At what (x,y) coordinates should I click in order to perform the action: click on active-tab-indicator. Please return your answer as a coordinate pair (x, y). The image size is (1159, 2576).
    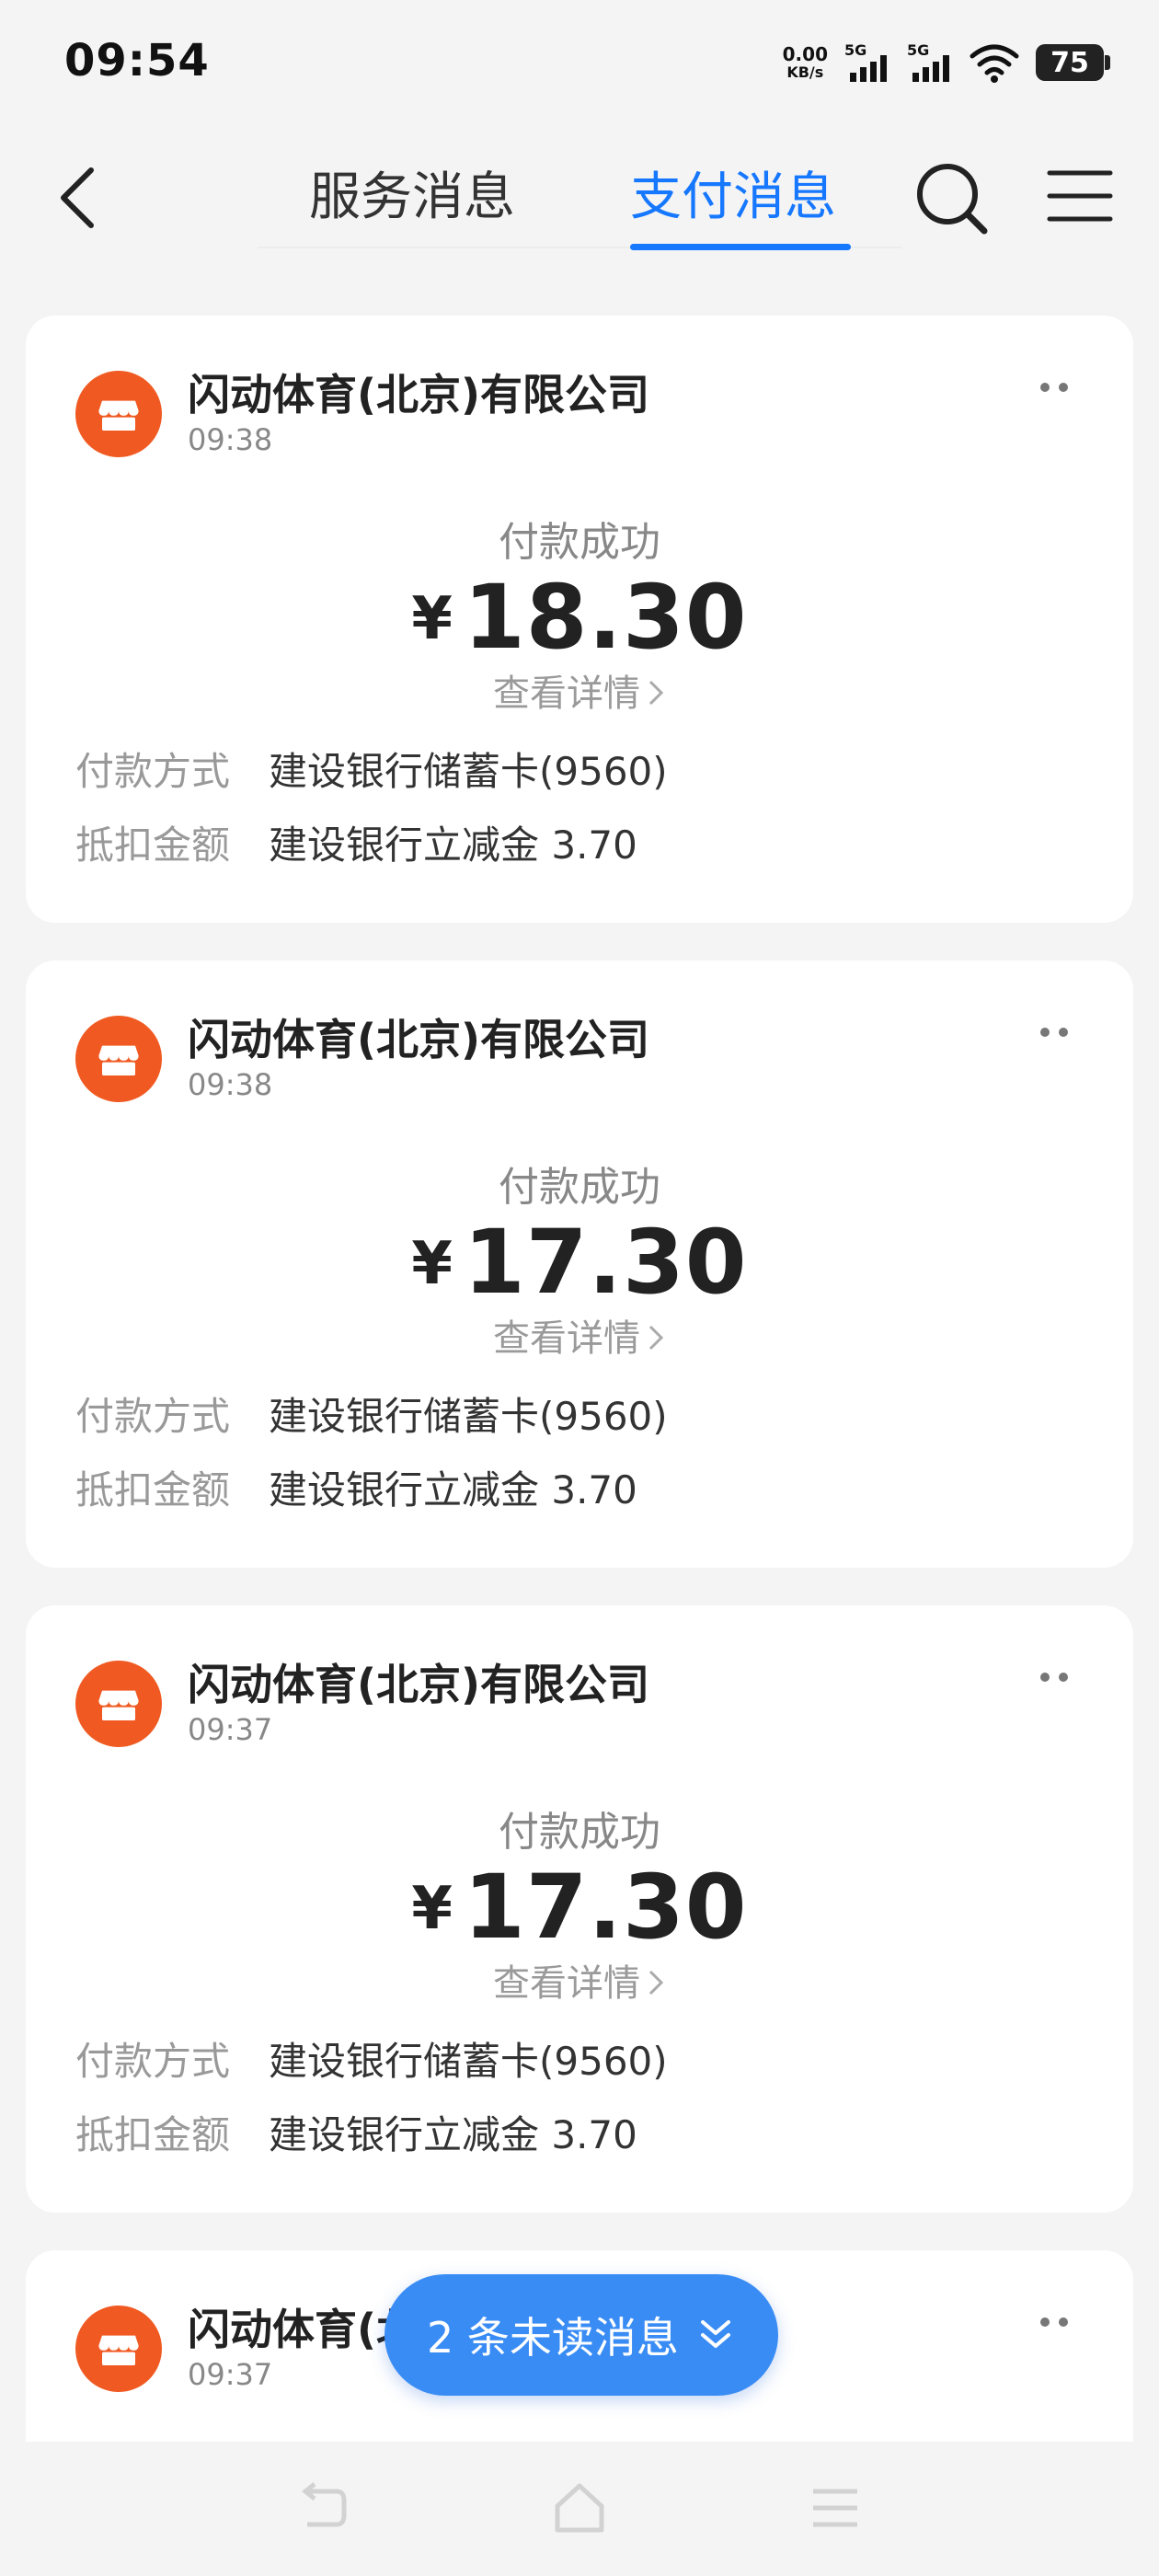
    Looking at the image, I should click on (740, 247).